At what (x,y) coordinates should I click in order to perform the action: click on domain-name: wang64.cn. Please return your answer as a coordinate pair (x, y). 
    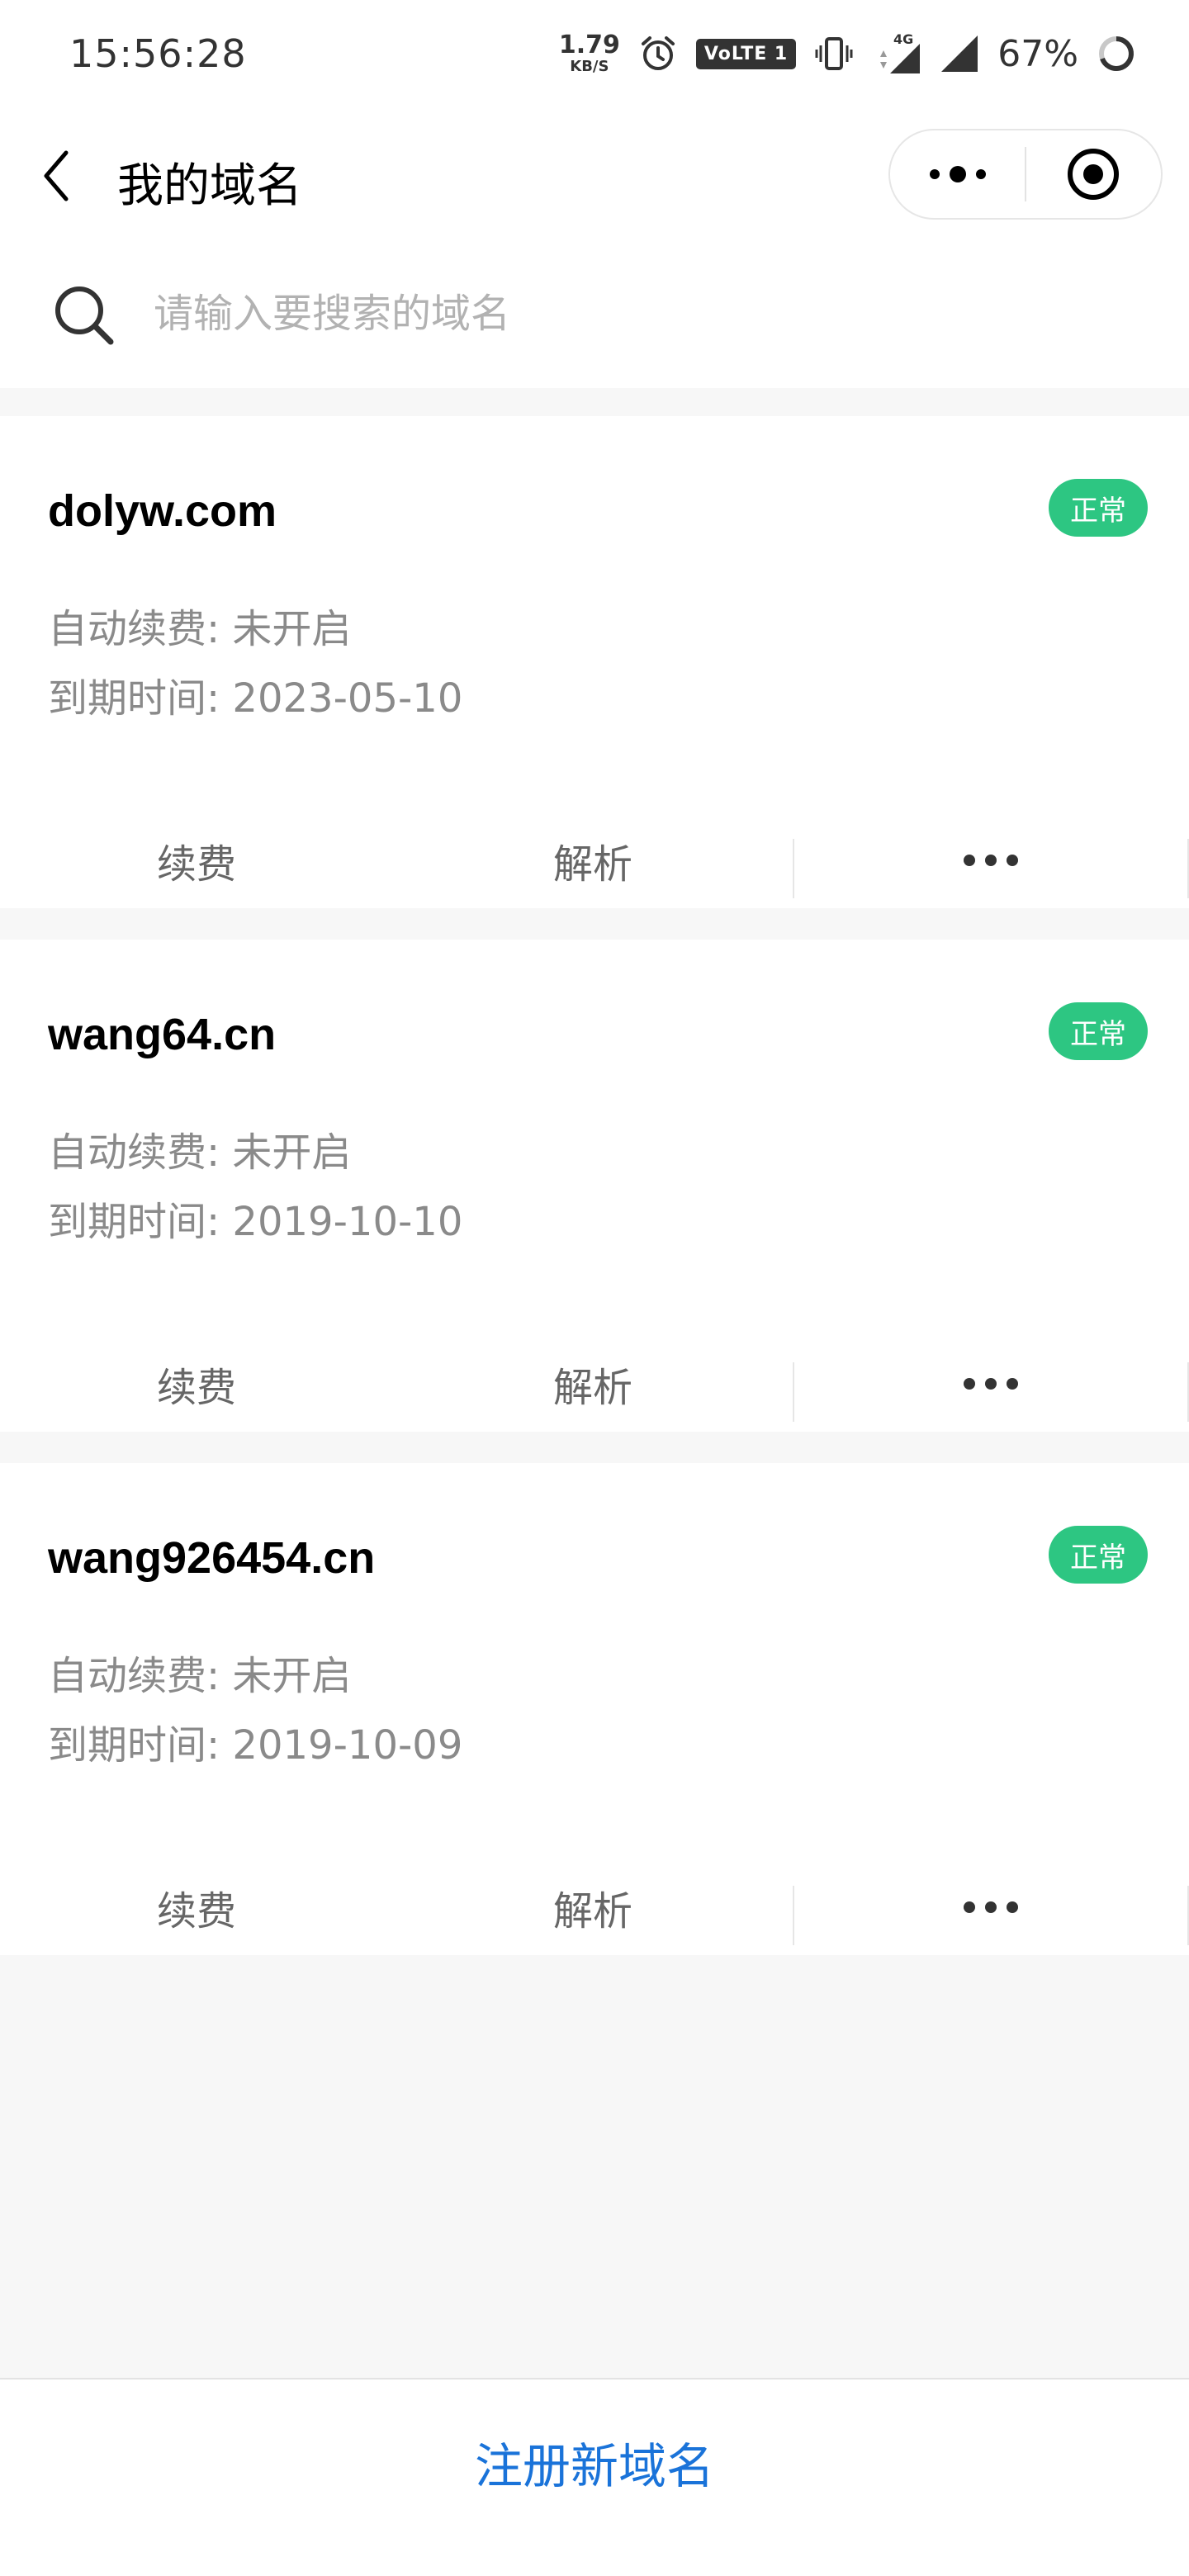
    Looking at the image, I should click on (162, 1034).